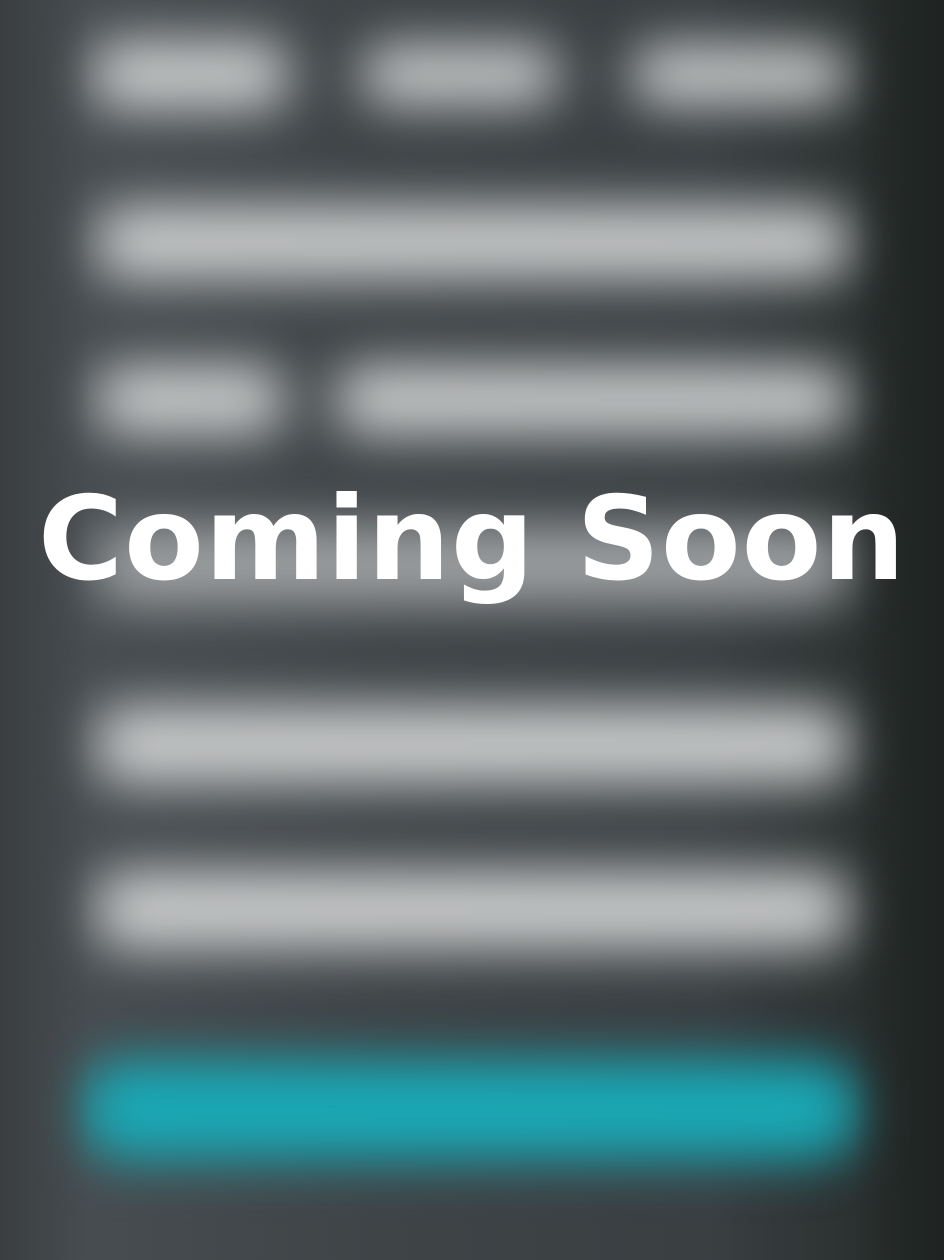 Image resolution: width=944 pixels, height=1260 pixels. I want to click on coming-soon-headline: Coming Soon, so click(472, 539).